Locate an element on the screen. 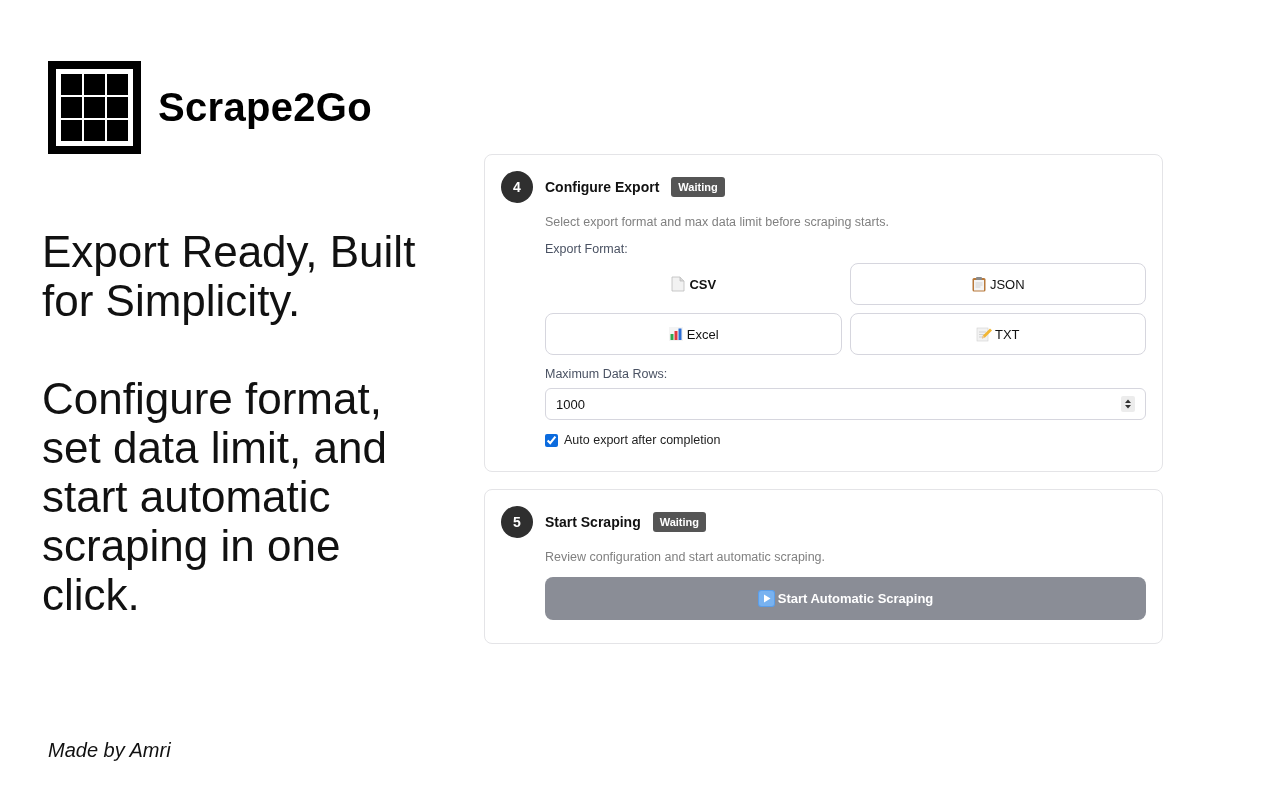  tagline: Configure format, set data limit, and start automatic scraping in one click. is located at coordinates (215, 496).